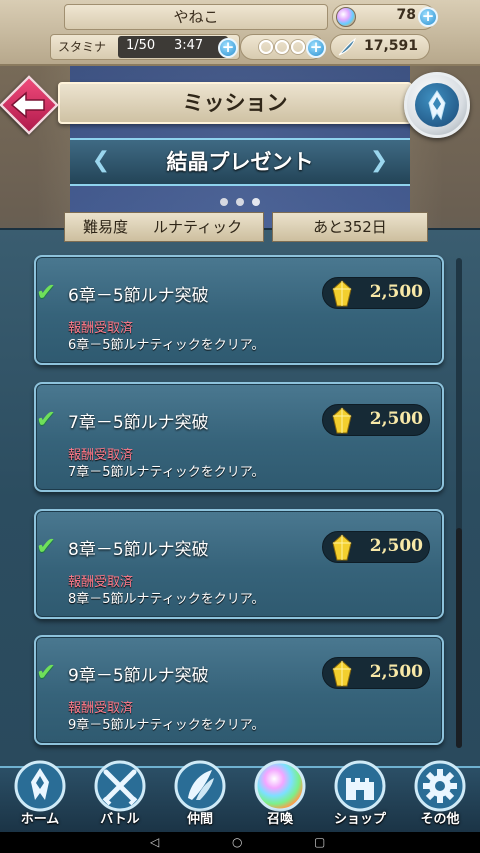 The image size is (480, 853). I want to click on orb-count: 78, so click(406, 15).